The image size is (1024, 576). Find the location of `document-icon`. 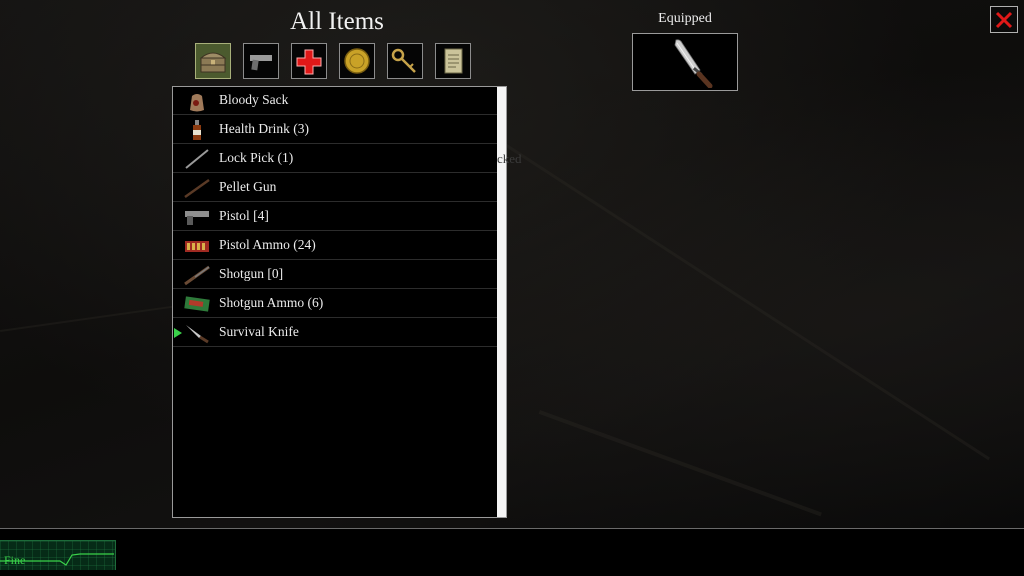

document-icon is located at coordinates (453, 61).